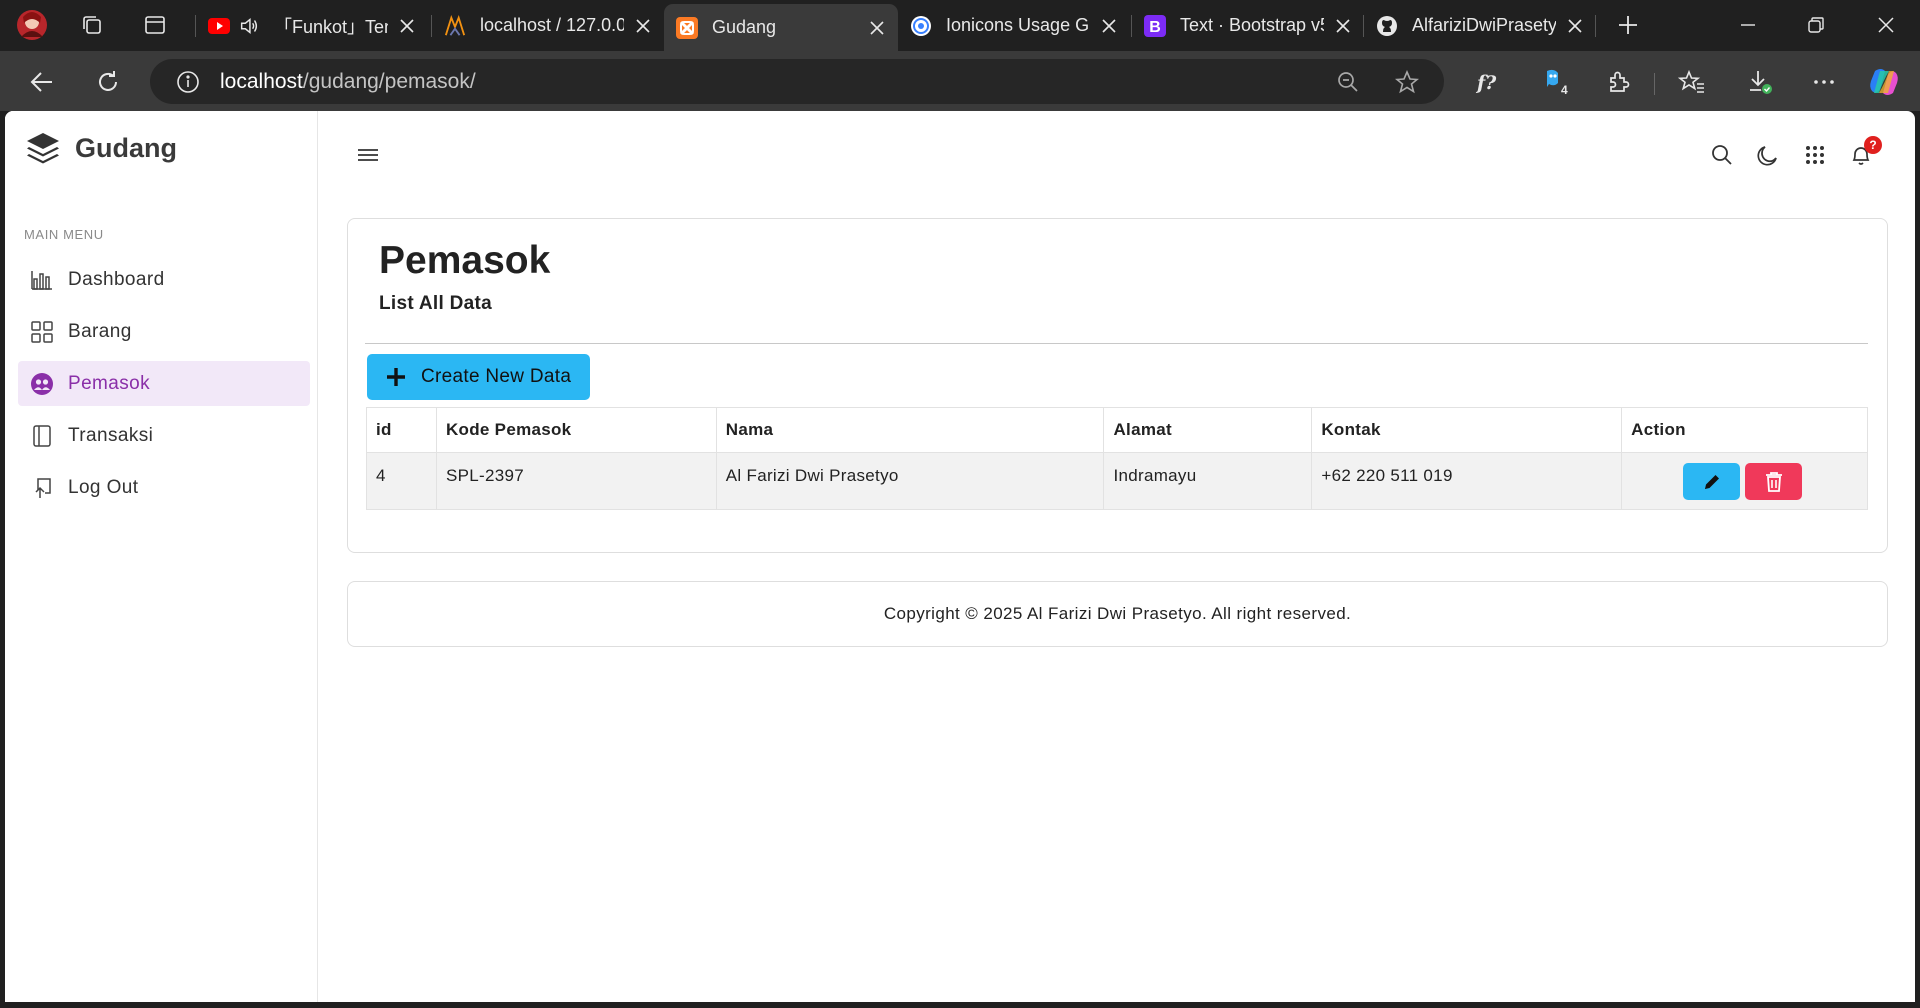 The image size is (1920, 1008). Describe the element at coordinates (1208, 430) in the screenshot. I see `column-header-alamat: Alamat` at that location.